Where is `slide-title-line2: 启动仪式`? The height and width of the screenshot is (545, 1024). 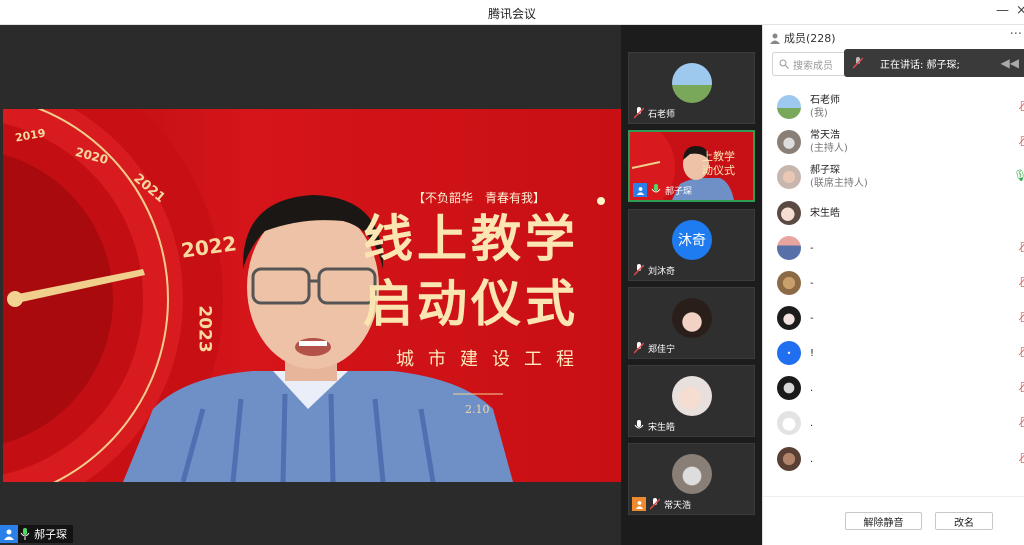
slide-title-line2: 启动仪式 is located at coordinates (471, 303).